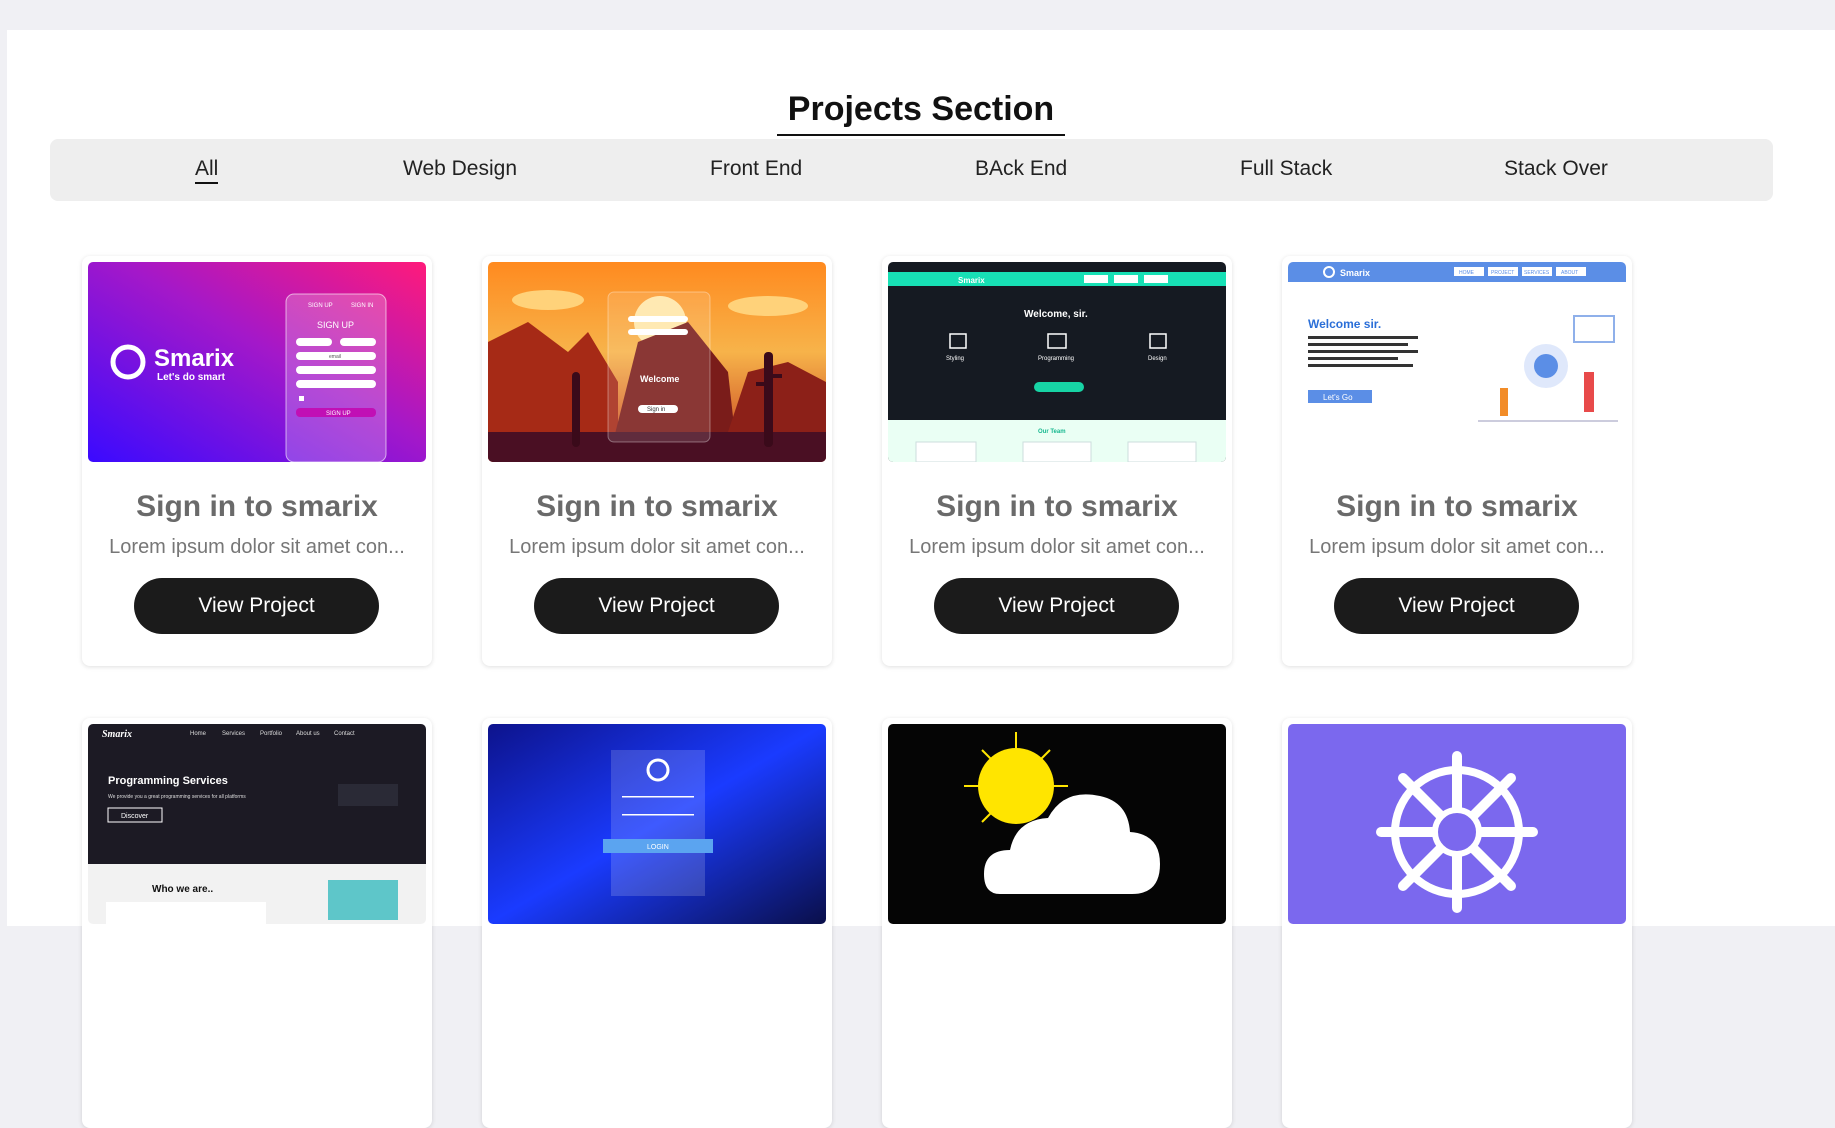 This screenshot has height=1128, width=1835. Describe the element at coordinates (1286, 169) in the screenshot. I see `filter-full-stack: Full Stack` at that location.